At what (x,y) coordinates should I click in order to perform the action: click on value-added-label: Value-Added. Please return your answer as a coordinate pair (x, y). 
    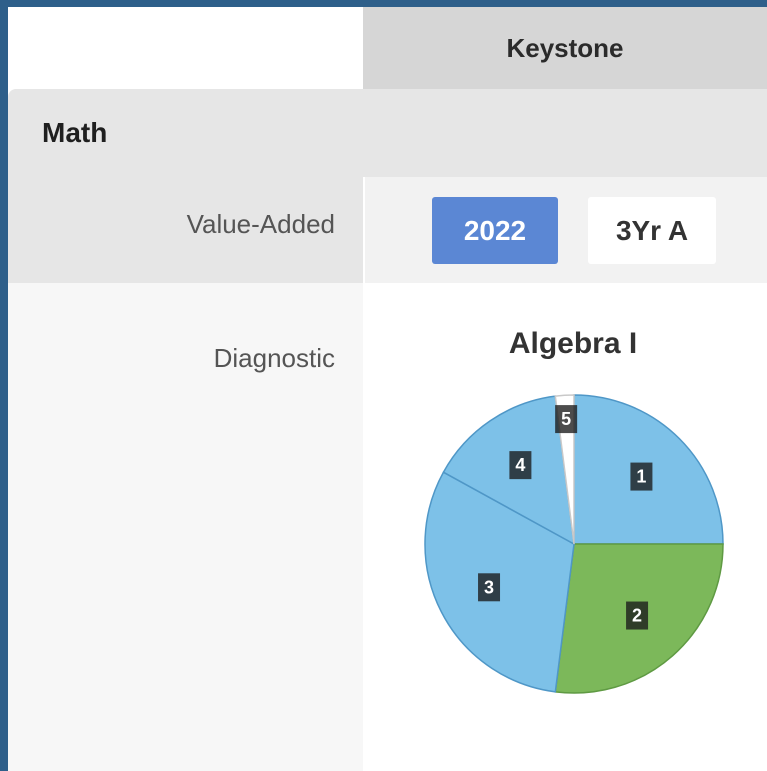
    Looking at the image, I should click on (260, 224).